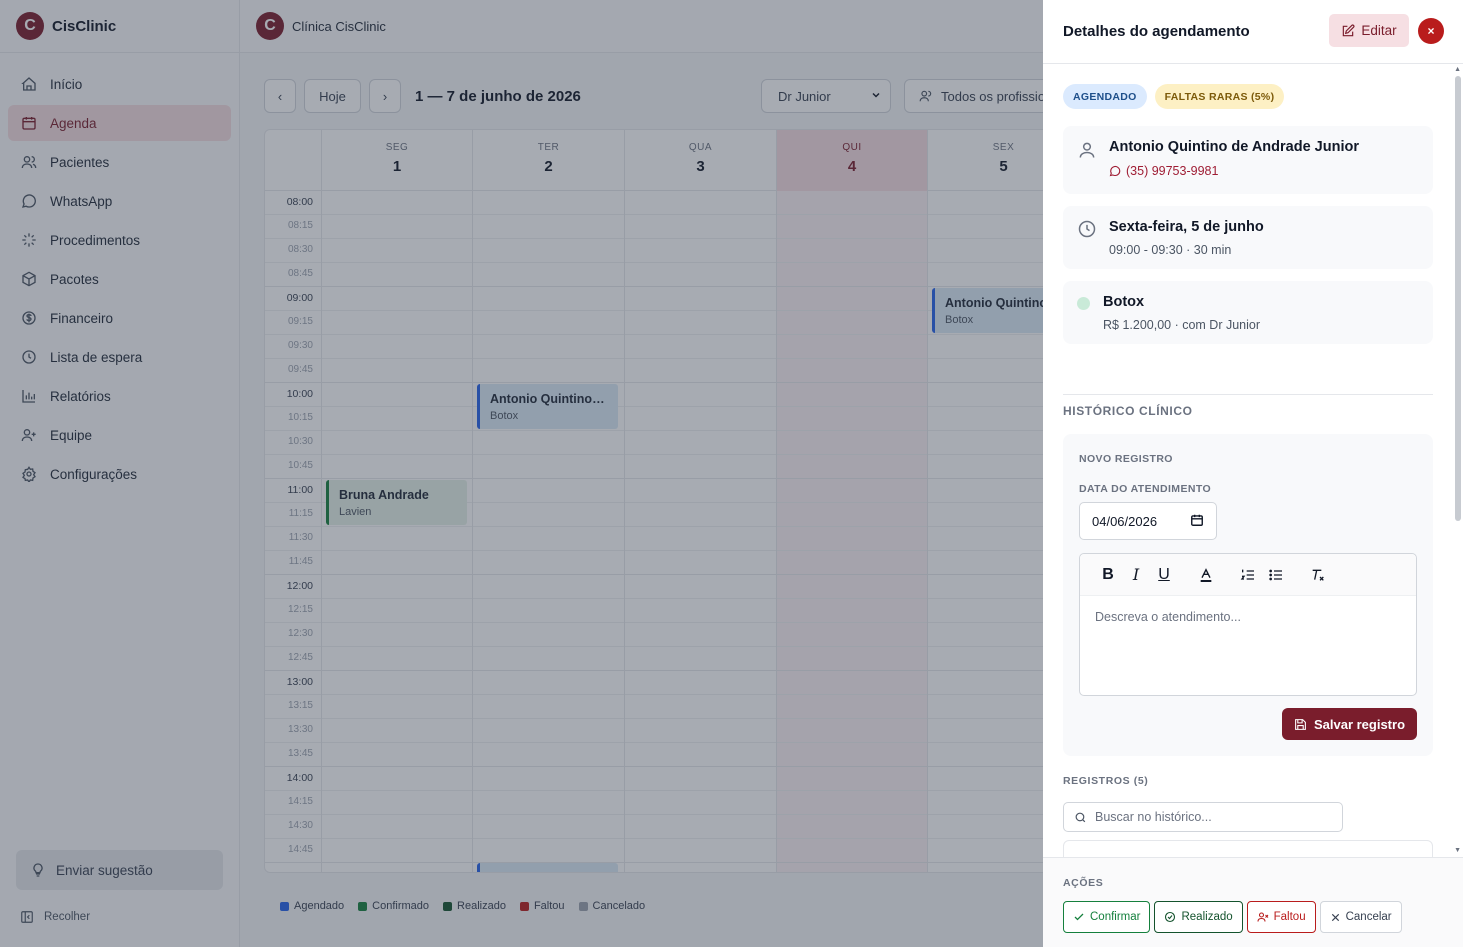  Describe the element at coordinates (1172, 171) in the screenshot. I see `patient-phone-number: (35) 99753-9981` at that location.